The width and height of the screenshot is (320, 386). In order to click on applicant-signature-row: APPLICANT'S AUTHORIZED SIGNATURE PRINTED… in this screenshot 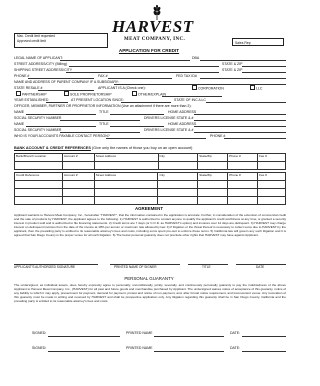, I will do `click(150, 268)`.